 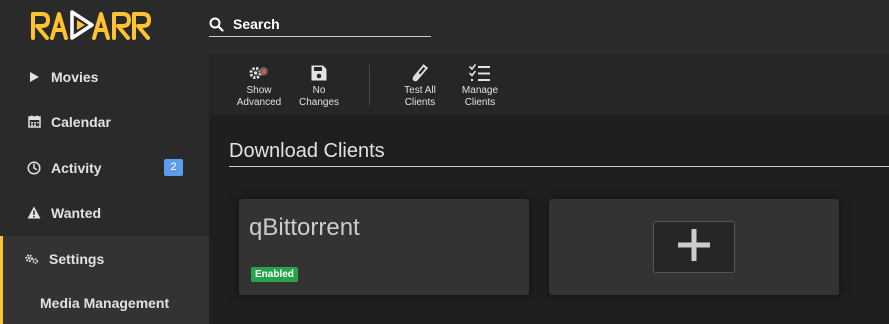 What do you see at coordinates (332, 24) in the screenshot?
I see `search-input` at bounding box center [332, 24].